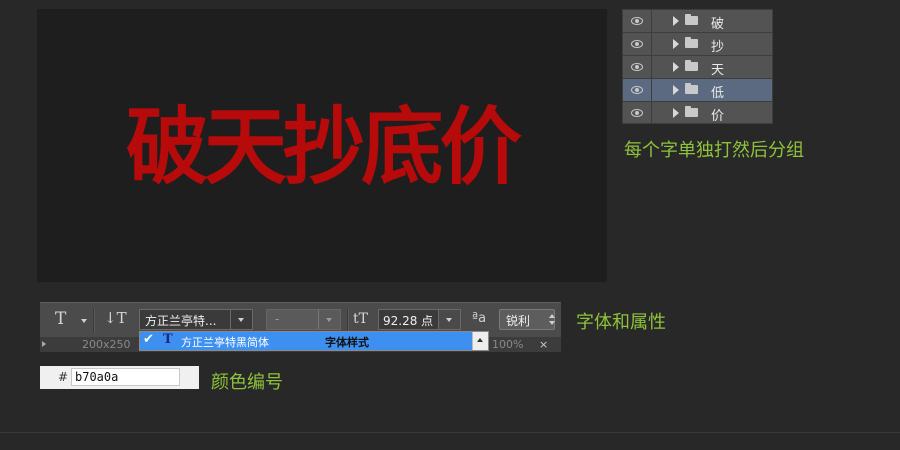 The height and width of the screenshot is (450, 900). Describe the element at coordinates (360, 319) in the screenshot. I see `font-size-icon: tT` at that location.